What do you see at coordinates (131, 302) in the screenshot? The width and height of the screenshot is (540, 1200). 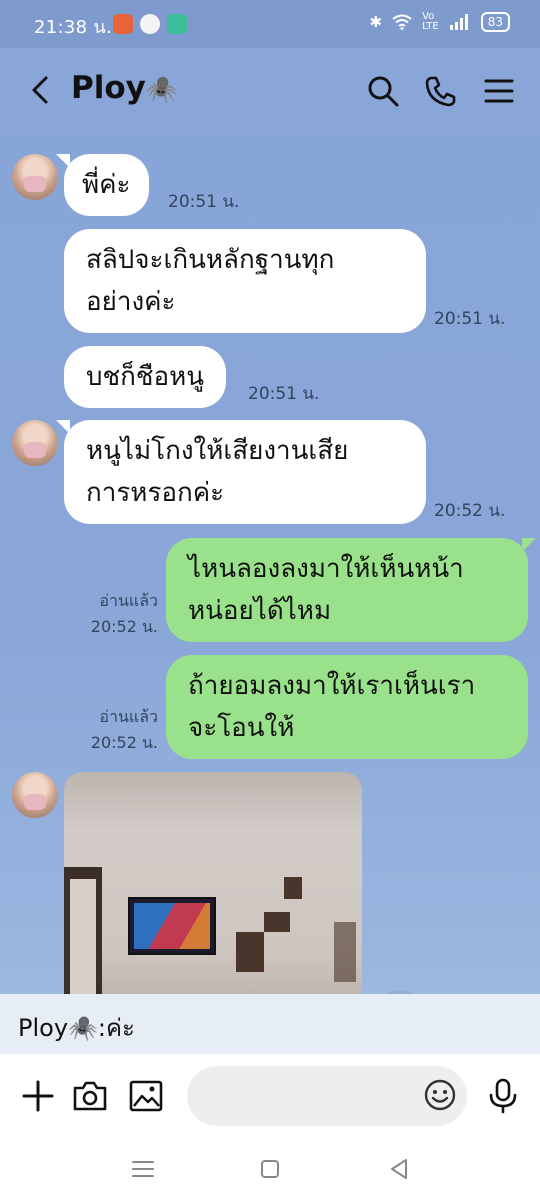 I see `message-text-line: อย่างค่ะ` at bounding box center [131, 302].